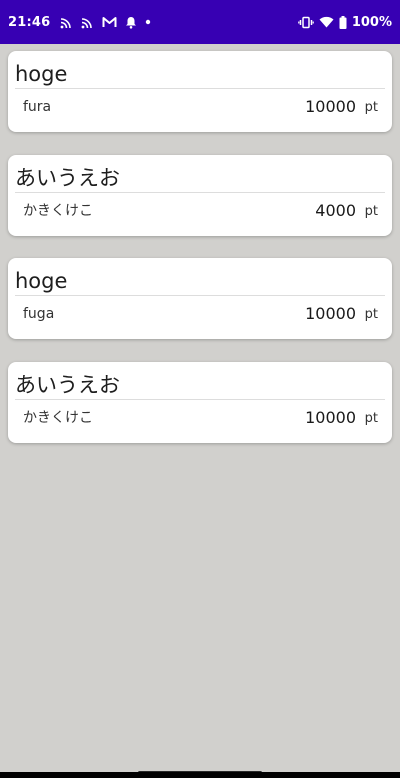 Image resolution: width=400 pixels, height=778 pixels. Describe the element at coordinates (200, 775) in the screenshot. I see `navigation-bar-edge` at that location.